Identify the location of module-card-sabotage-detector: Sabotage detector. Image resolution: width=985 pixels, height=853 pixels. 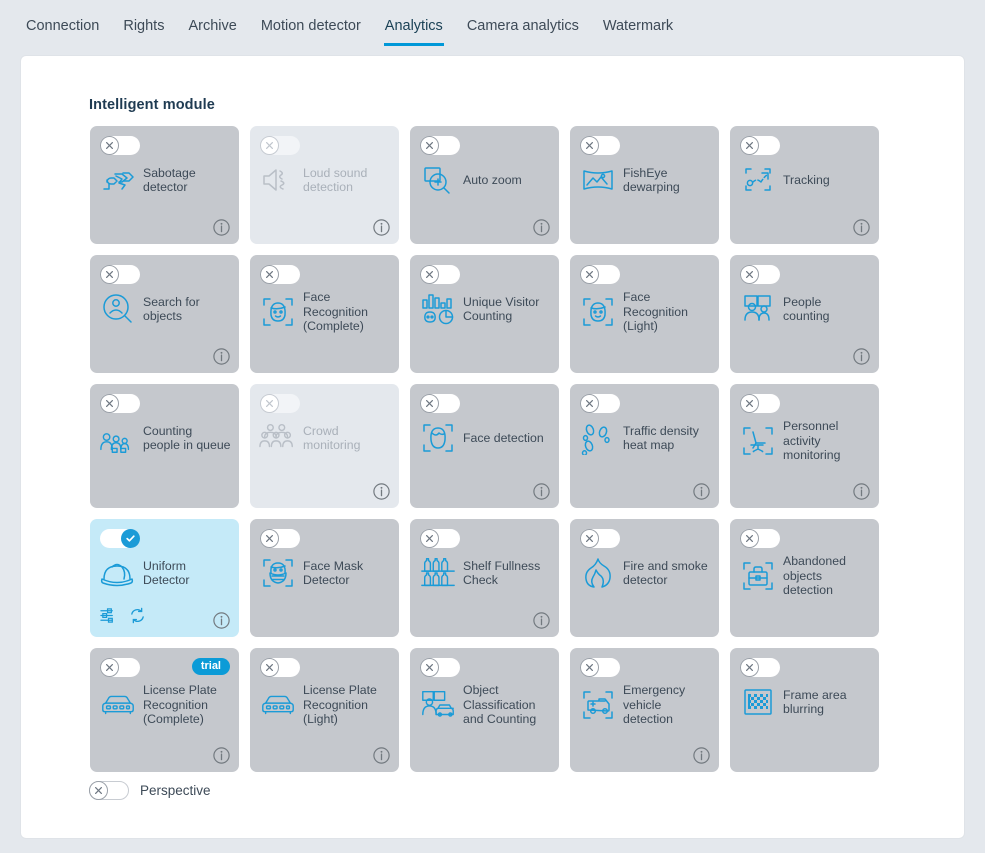
(164, 185).